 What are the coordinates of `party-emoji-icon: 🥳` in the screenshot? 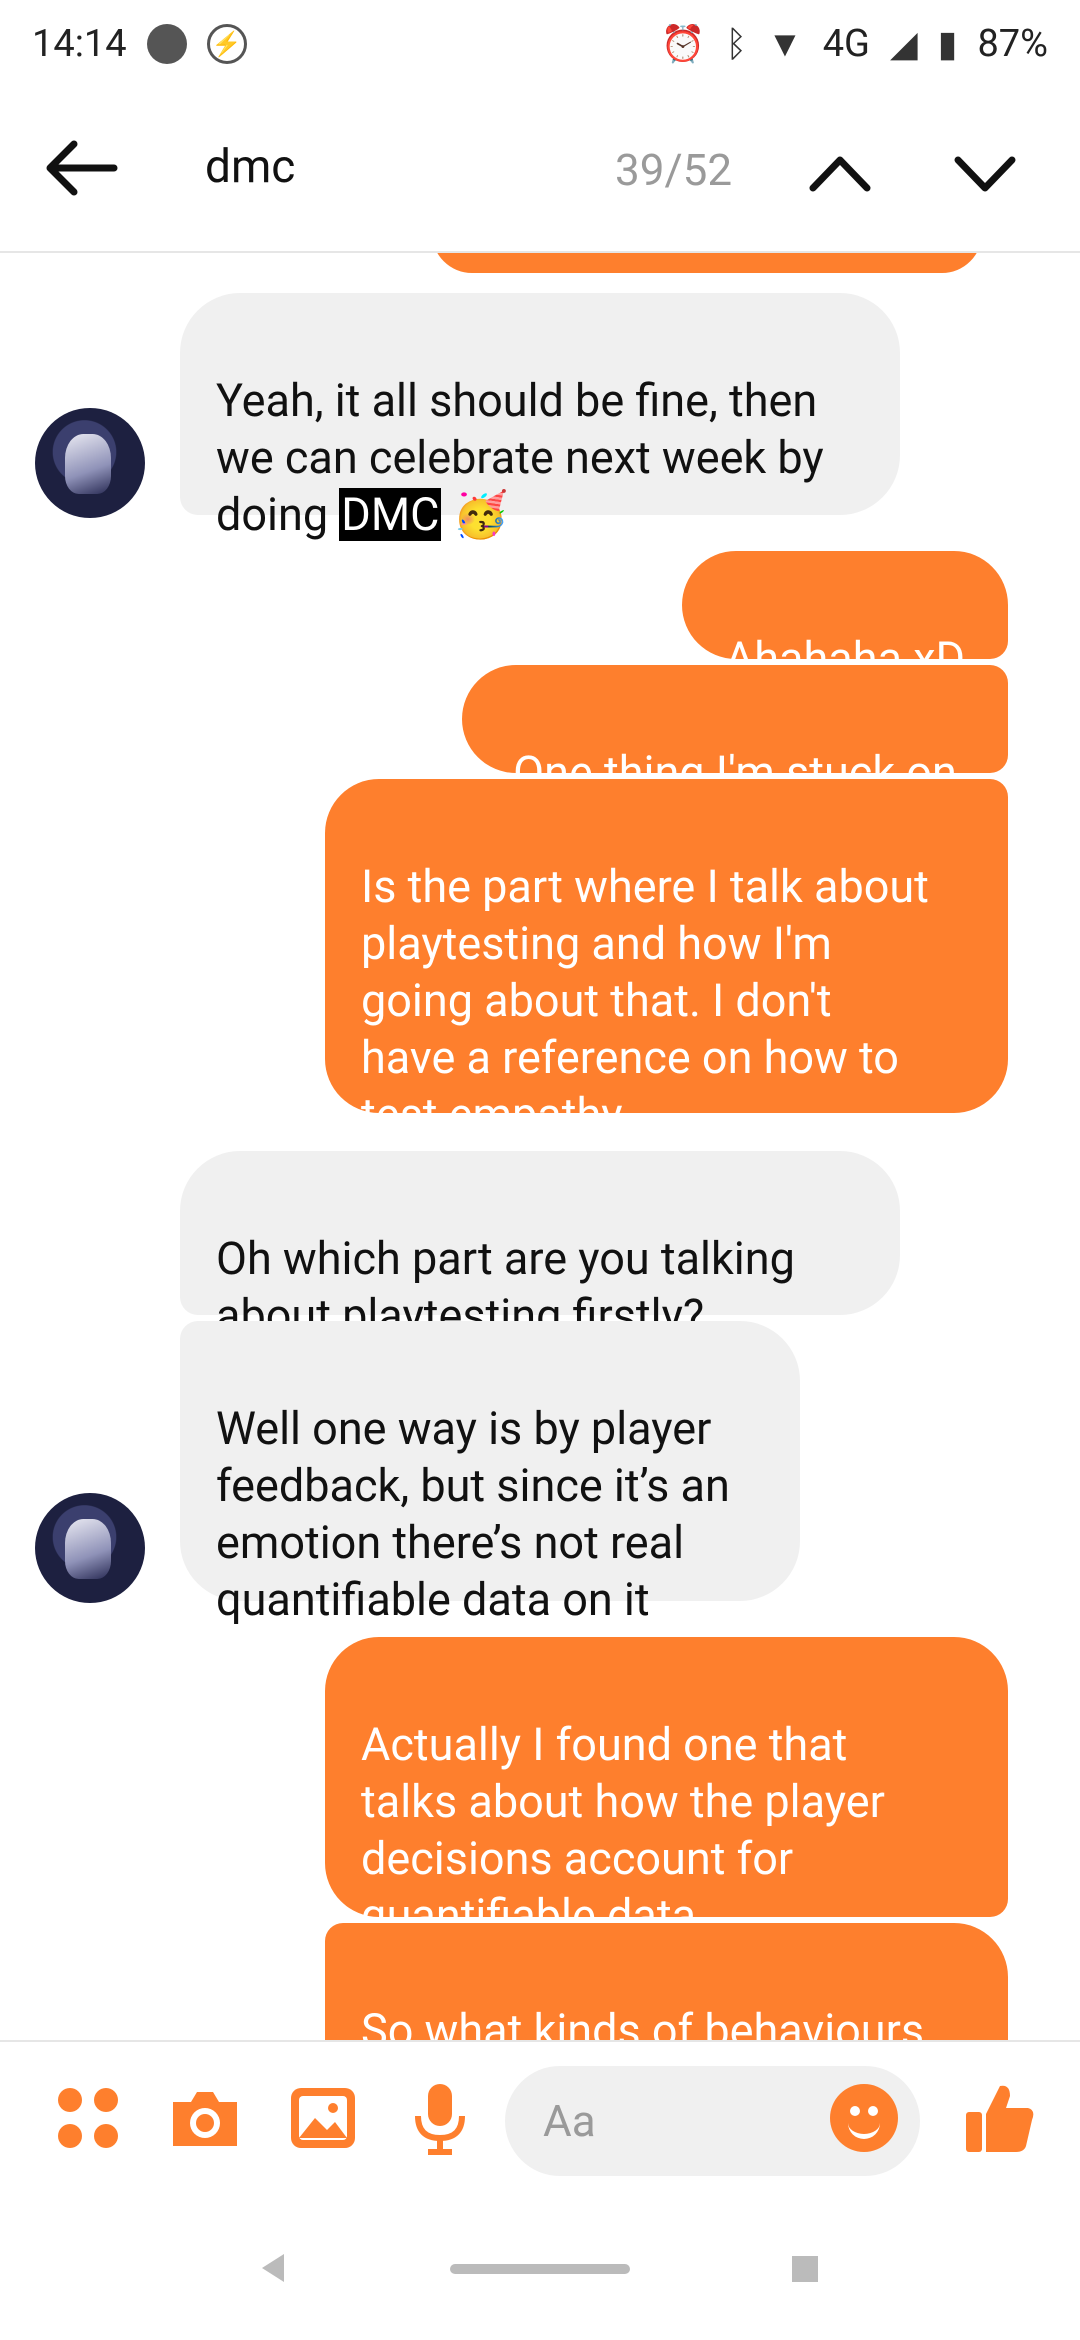 It's located at (480, 514).